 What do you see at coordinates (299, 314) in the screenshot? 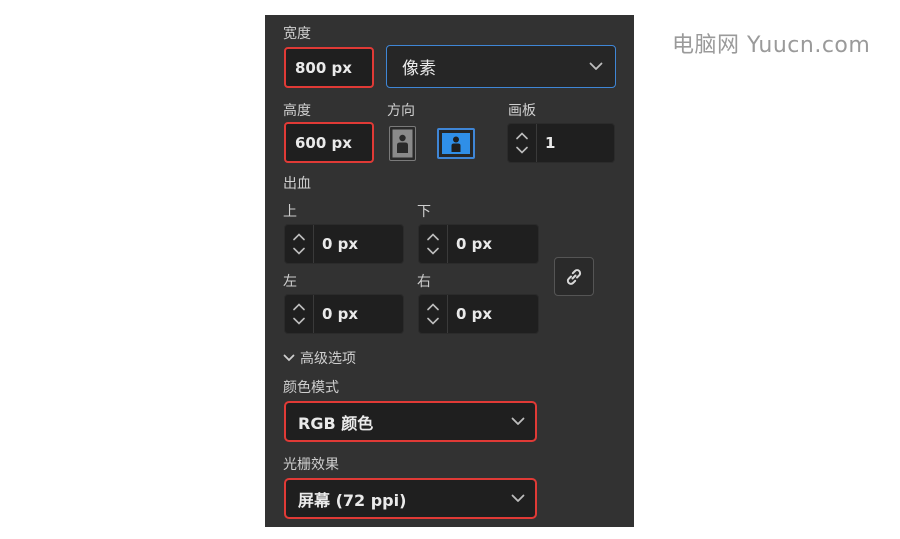
I see `bleed-left-stepper` at bounding box center [299, 314].